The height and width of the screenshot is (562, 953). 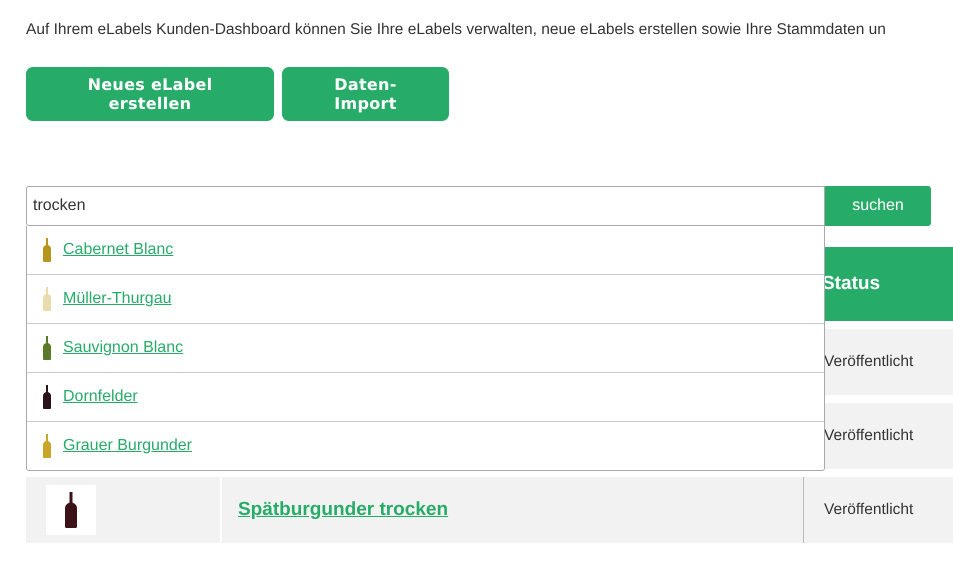 What do you see at coordinates (878, 510) in the screenshot?
I see `status-cell: Veröffentlicht` at bounding box center [878, 510].